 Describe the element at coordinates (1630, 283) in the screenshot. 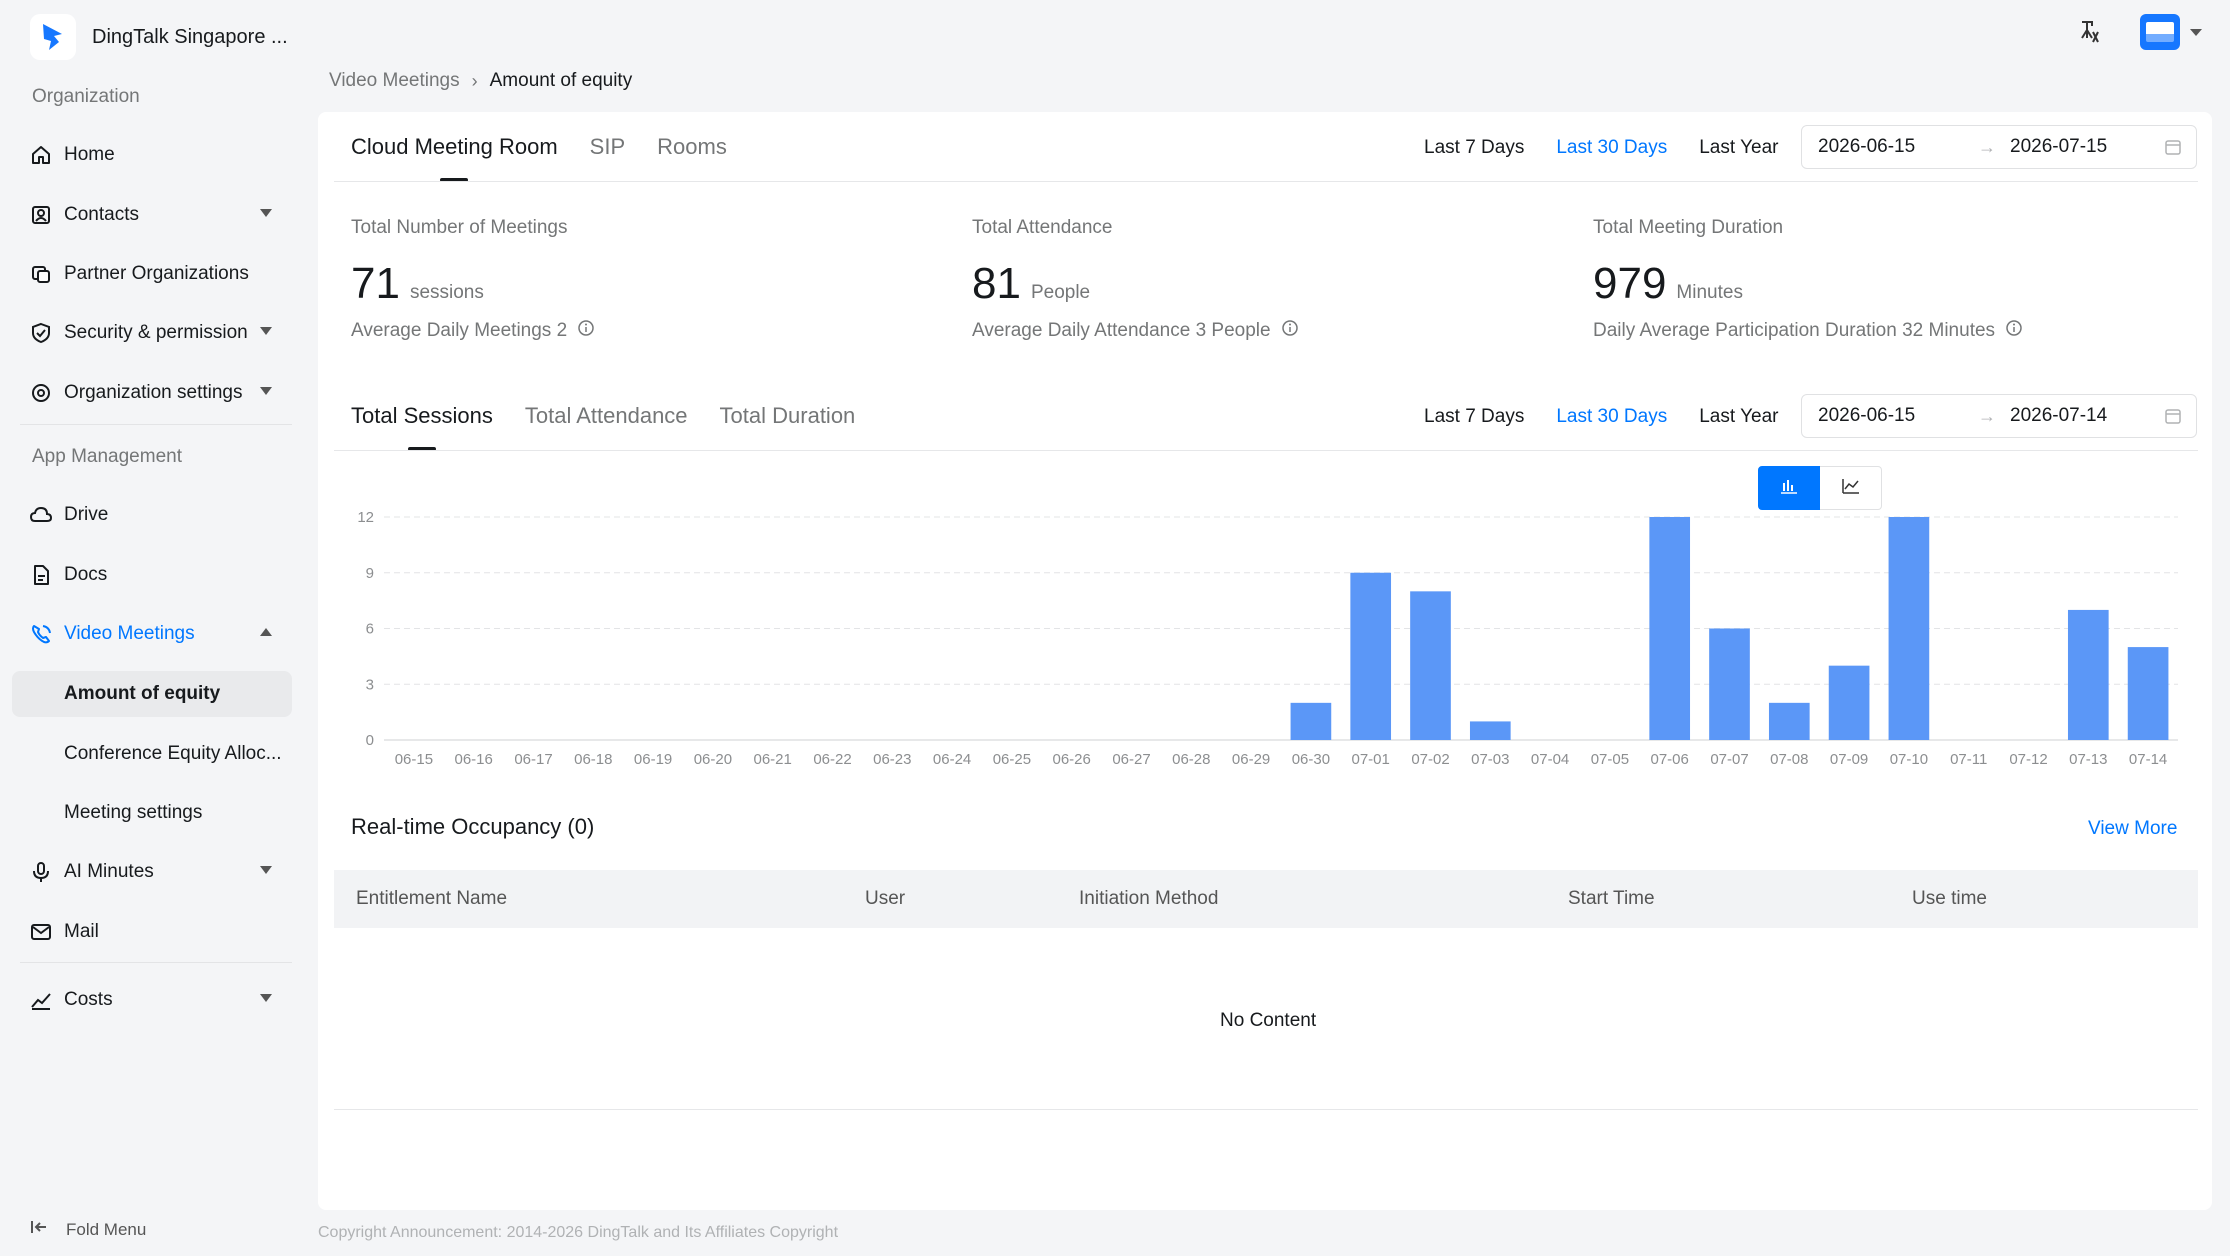

I see `stat-value: 979` at that location.